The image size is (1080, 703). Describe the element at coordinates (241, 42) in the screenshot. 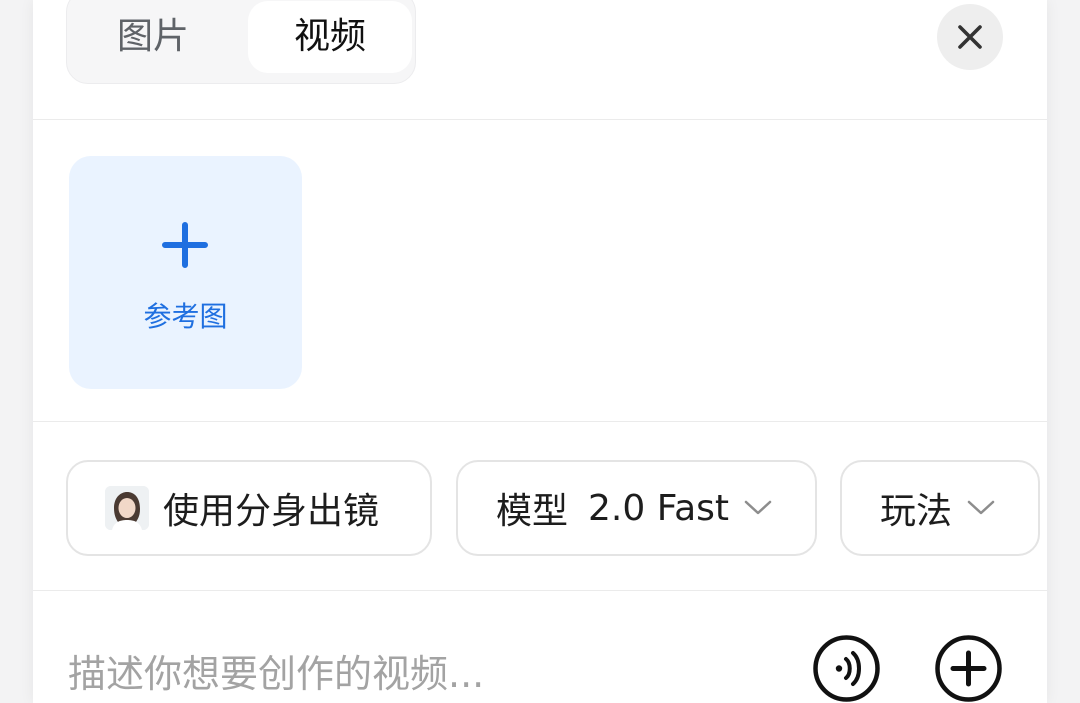

I see `media-tabs: 图片 视频` at that location.